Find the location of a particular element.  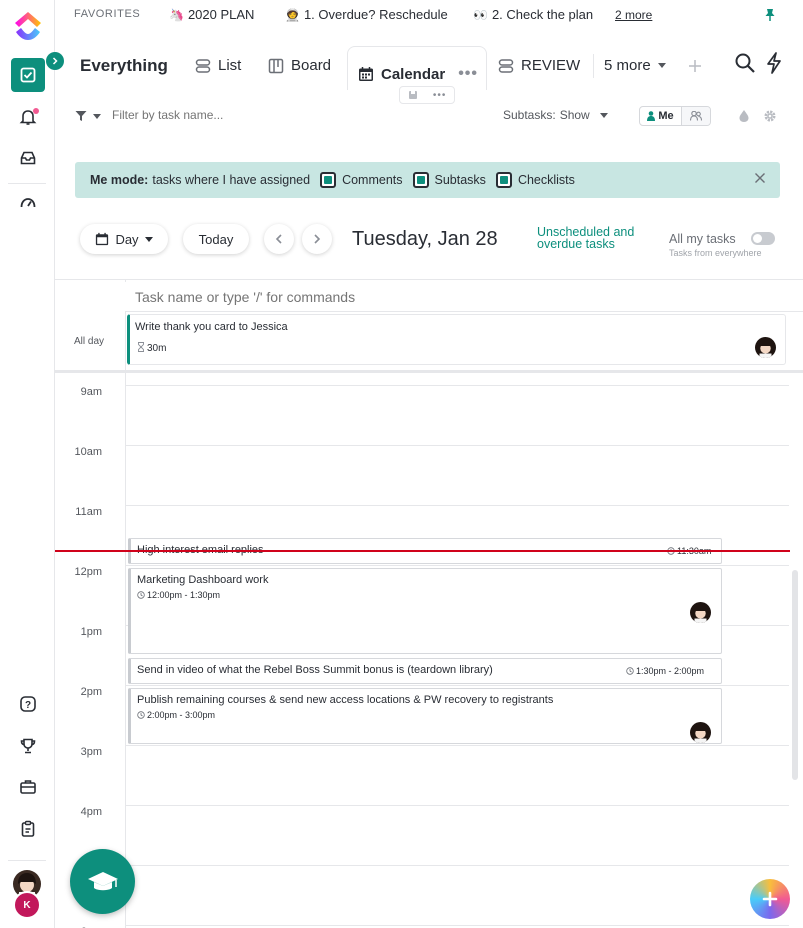

tab-label: Board is located at coordinates (311, 65).